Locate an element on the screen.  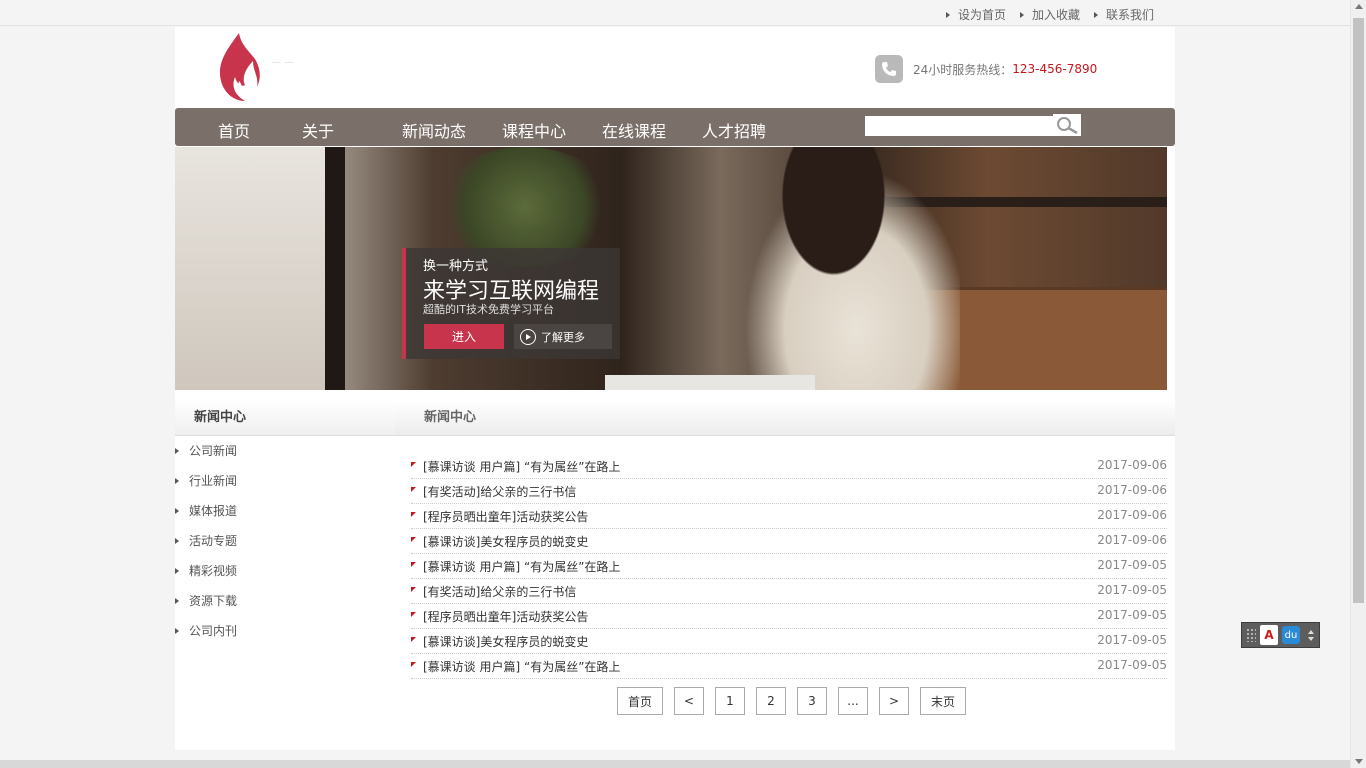
sidebar-item-label: 公司内刊 is located at coordinates (213, 631).